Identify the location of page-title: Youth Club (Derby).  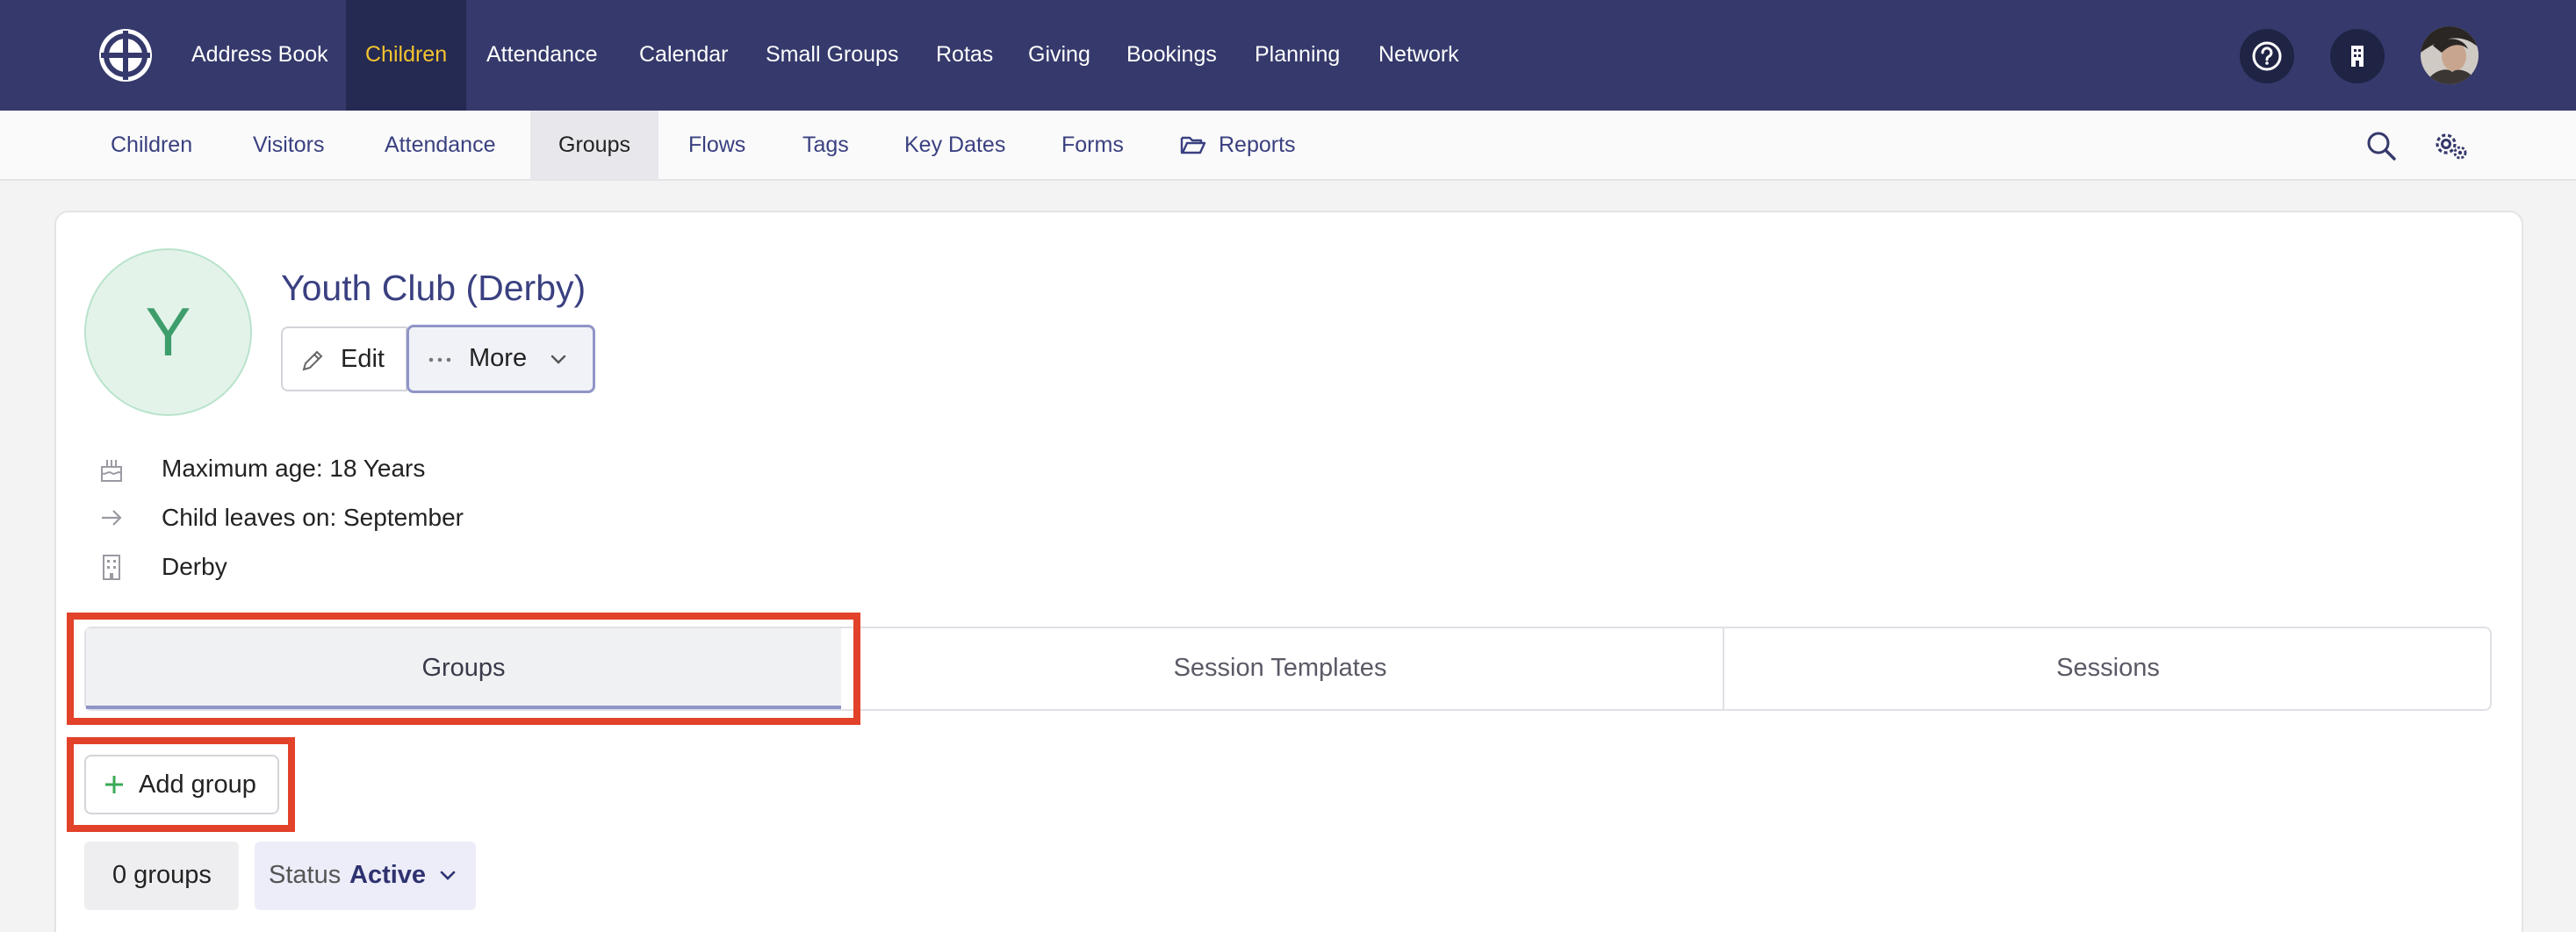
(433, 288).